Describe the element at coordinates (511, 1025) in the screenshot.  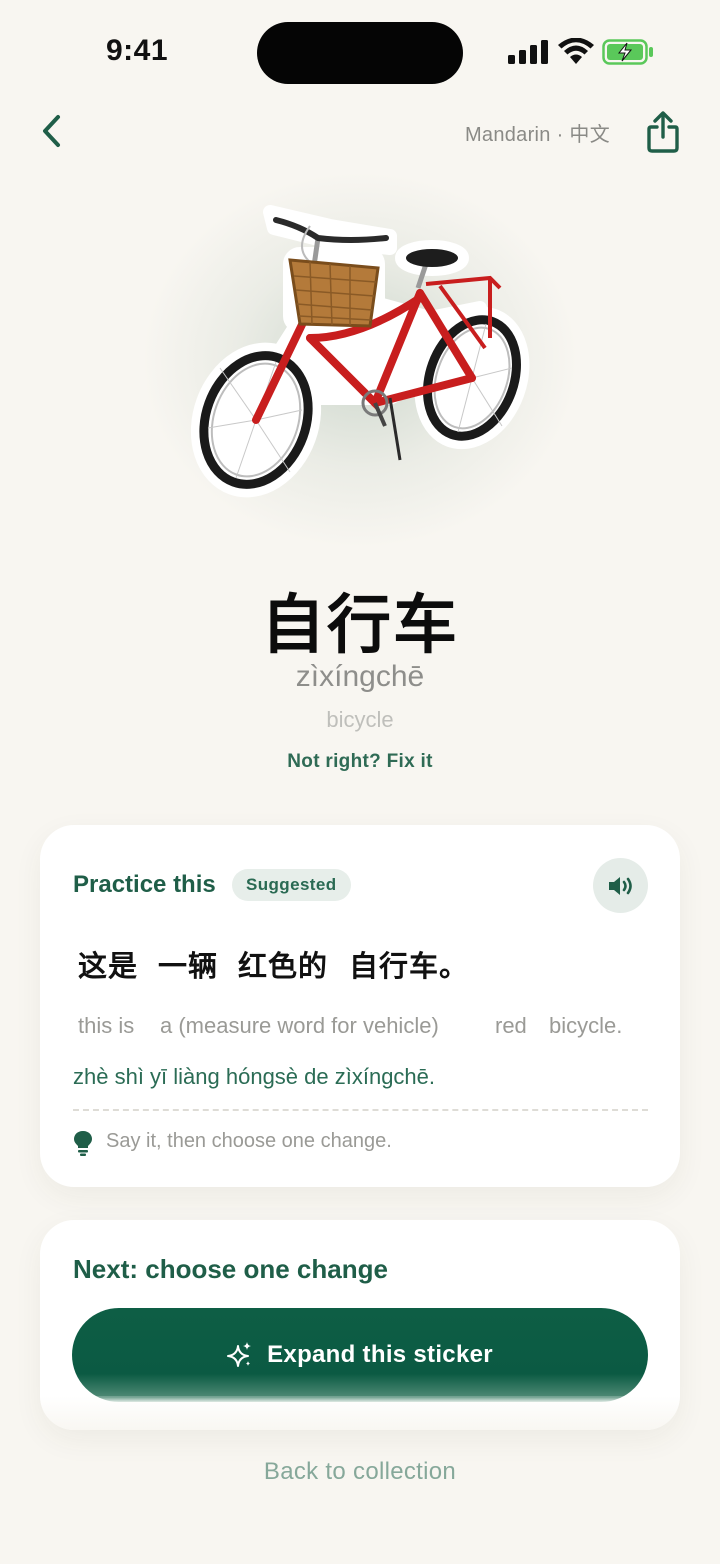
I see `gloss-word: red` at that location.